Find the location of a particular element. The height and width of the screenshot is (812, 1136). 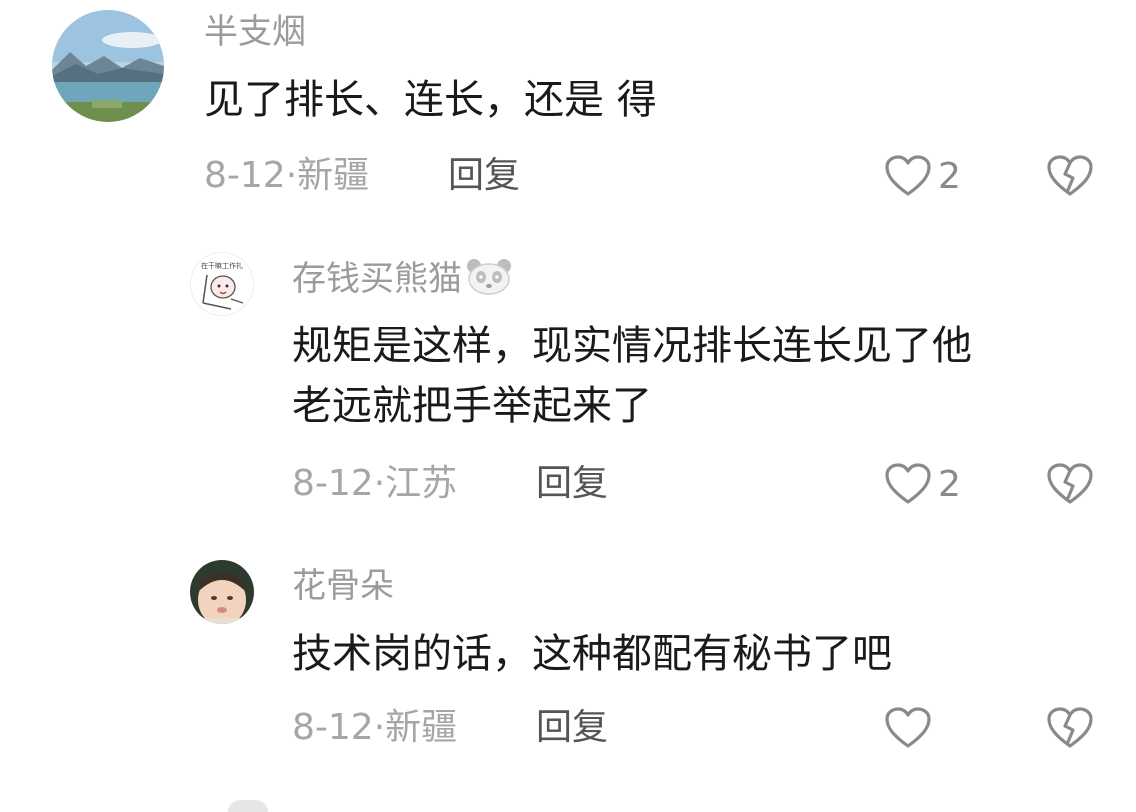

next-comment-avatar is located at coordinates (248, 806).